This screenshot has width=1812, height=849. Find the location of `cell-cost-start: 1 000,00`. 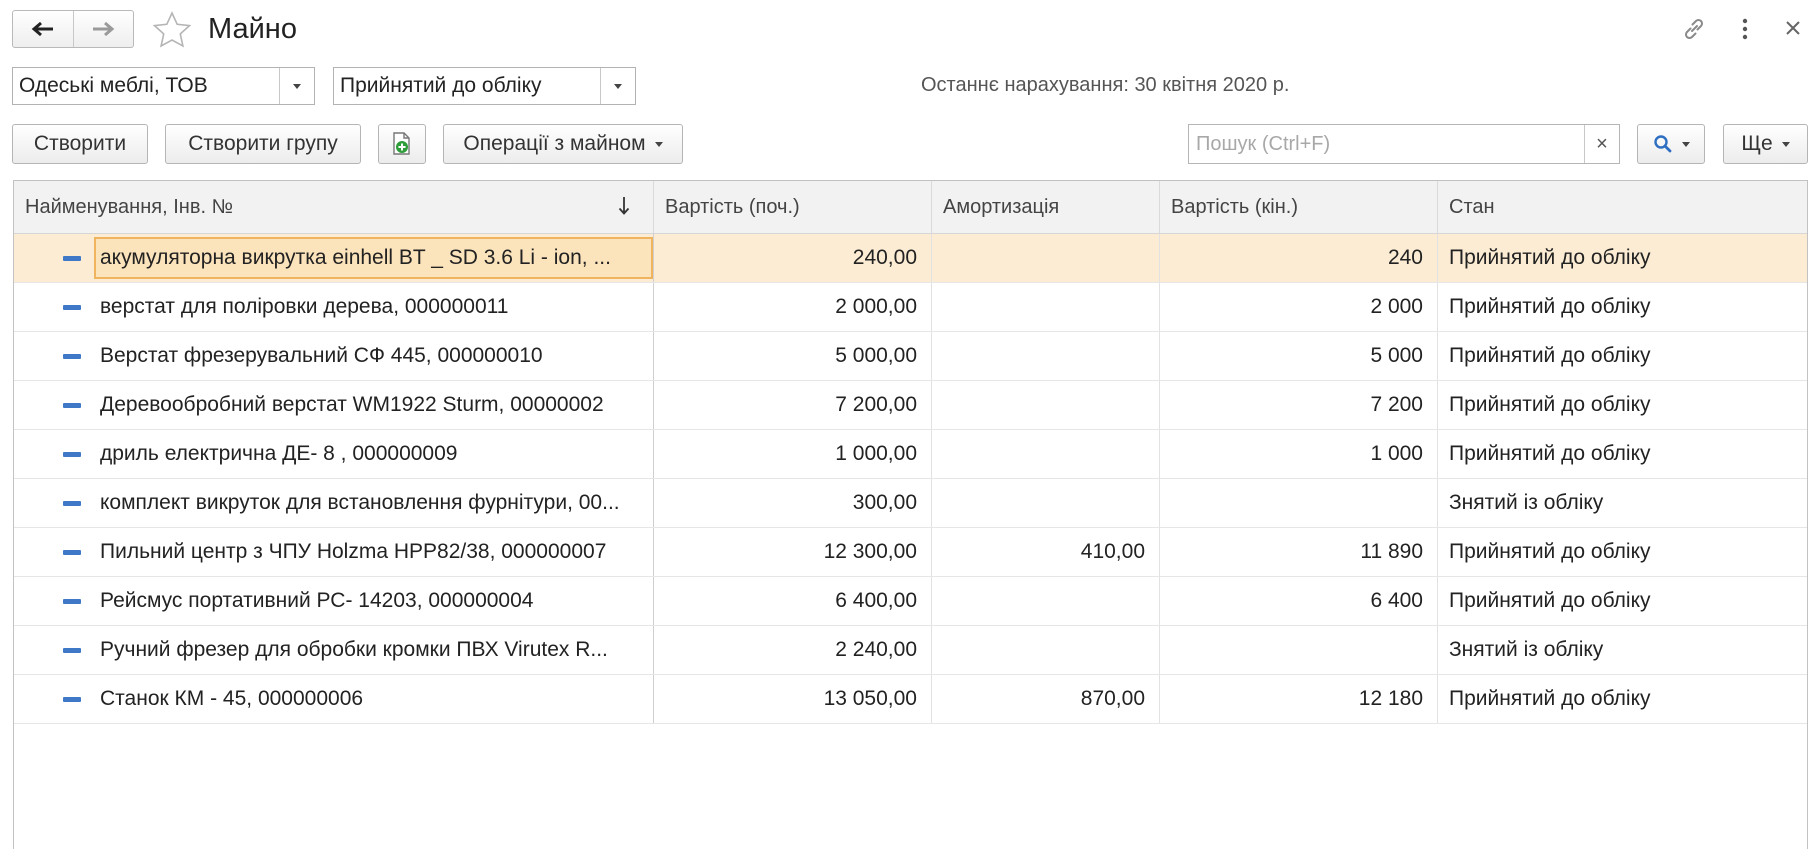

cell-cost-start: 1 000,00 is located at coordinates (793, 454).